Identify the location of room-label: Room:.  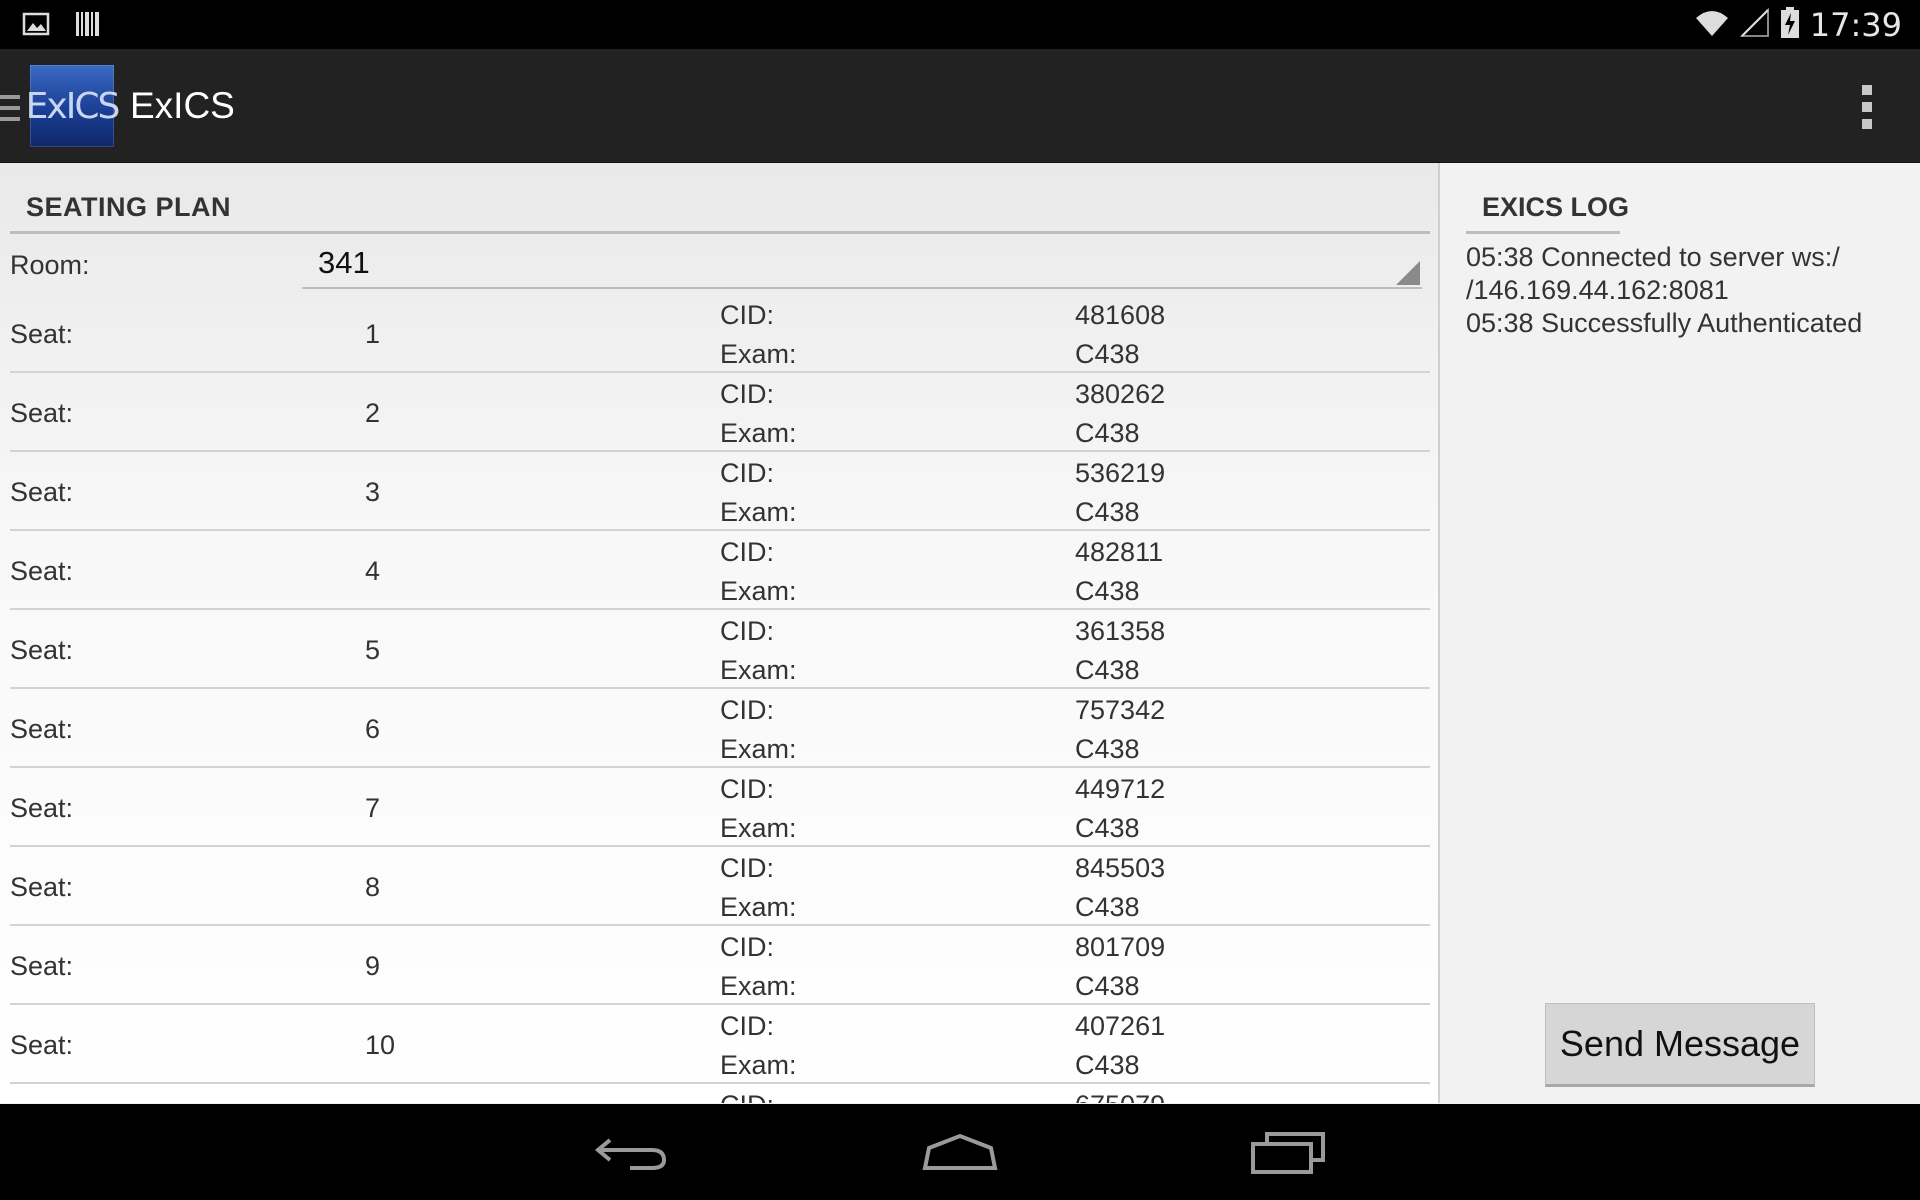
(50, 265).